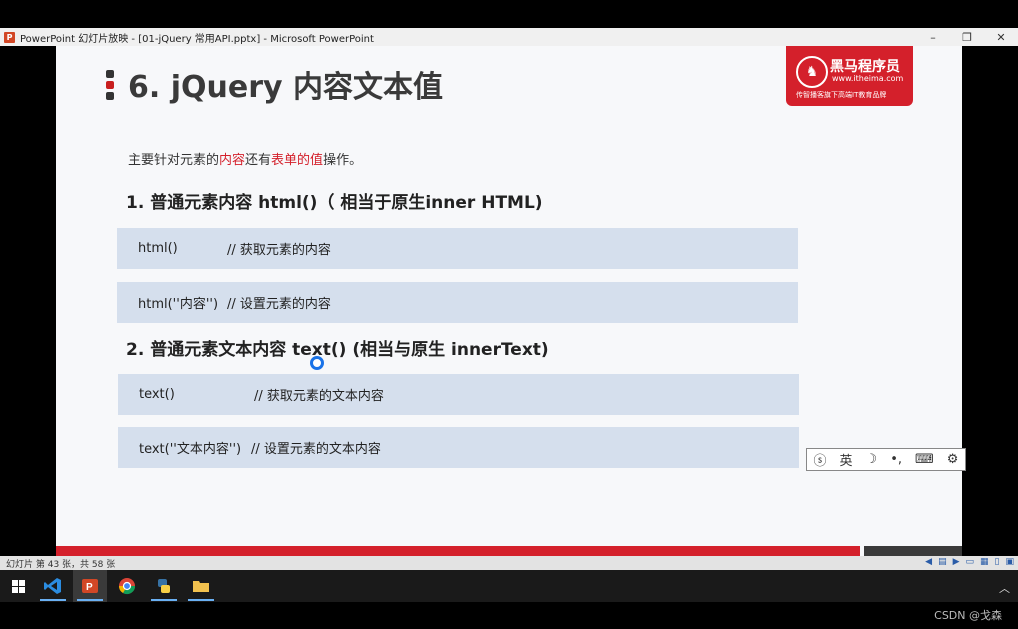 Image resolution: width=1018 pixels, height=629 pixels. I want to click on slide-footer-gray-bar, so click(913, 551).